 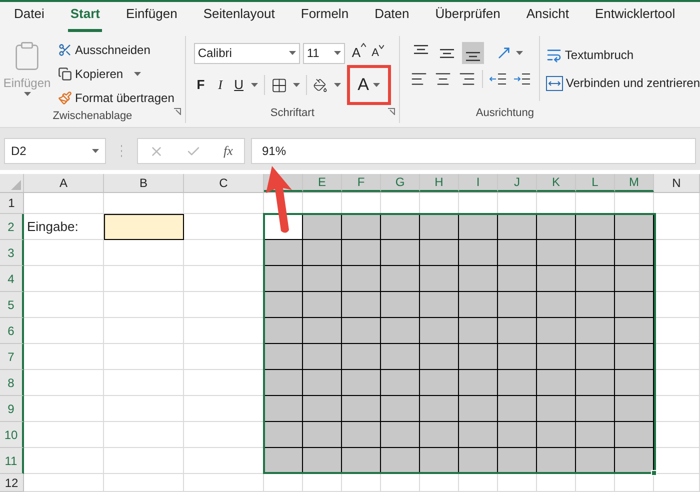 What do you see at coordinates (595, 183) in the screenshot?
I see `column-header: L` at bounding box center [595, 183].